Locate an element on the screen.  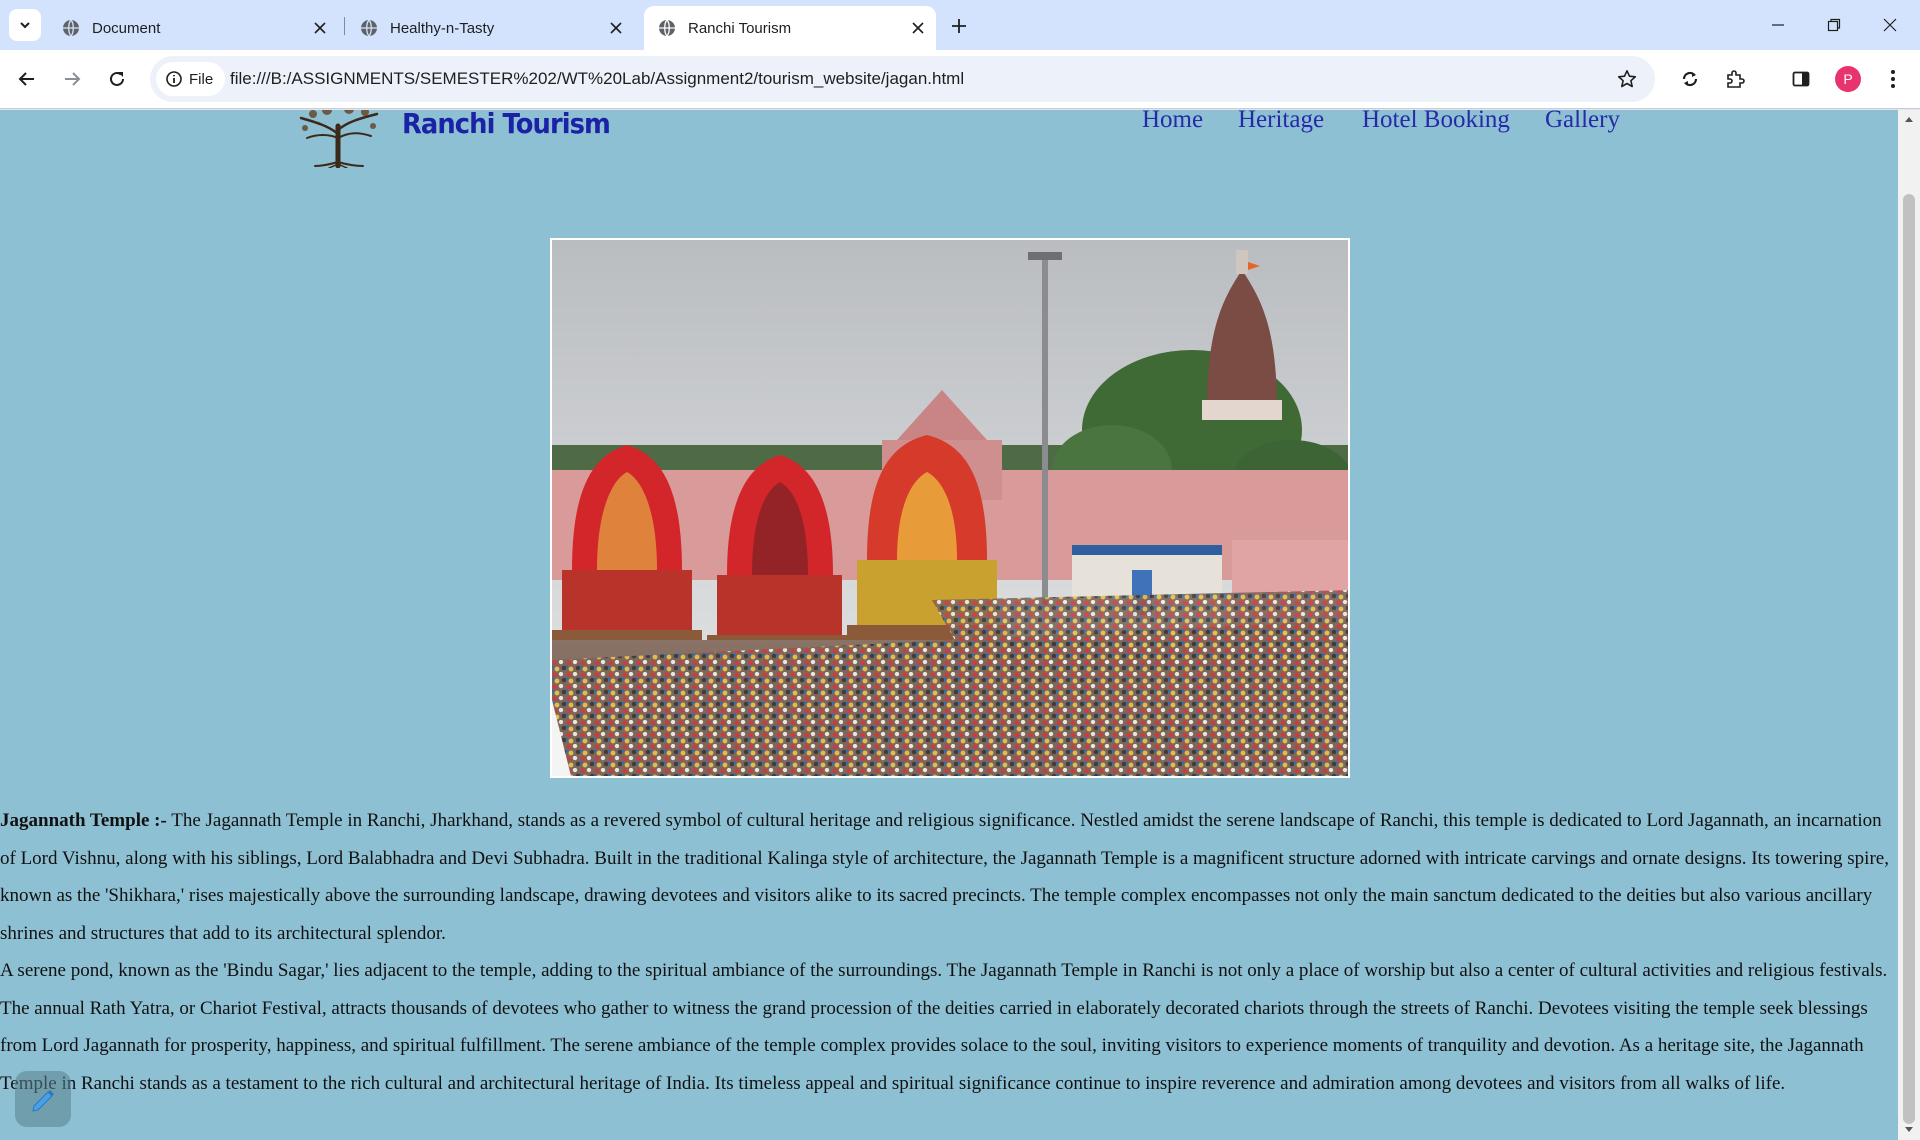
article-heading: Jagannath Temple :- is located at coordinates (83, 820).